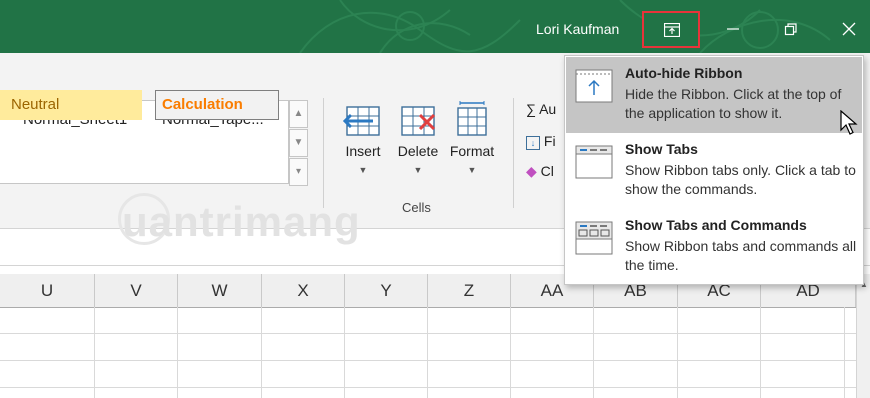  I want to click on minimize-icon, so click(733, 29).